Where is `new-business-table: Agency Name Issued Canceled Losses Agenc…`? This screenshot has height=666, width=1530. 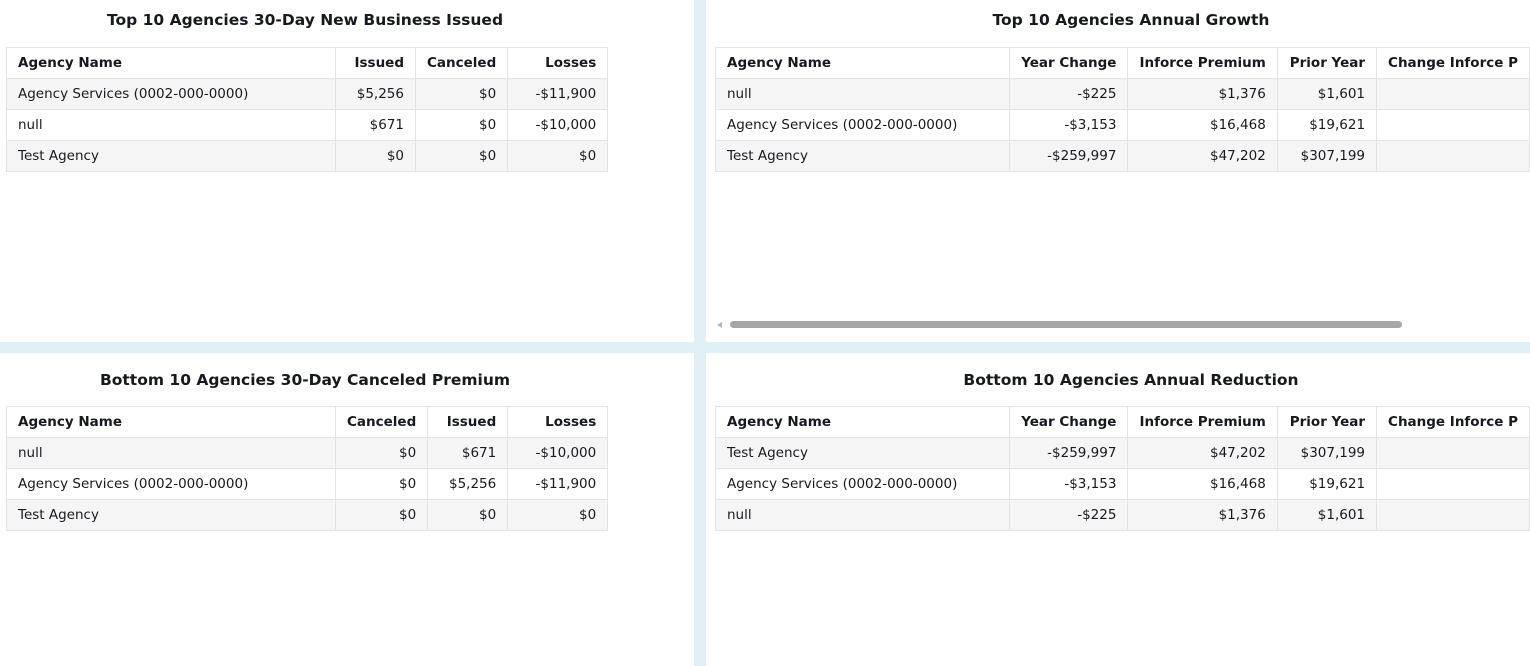 new-business-table: Agency Name Issued Canceled Losses Agenc… is located at coordinates (307, 109).